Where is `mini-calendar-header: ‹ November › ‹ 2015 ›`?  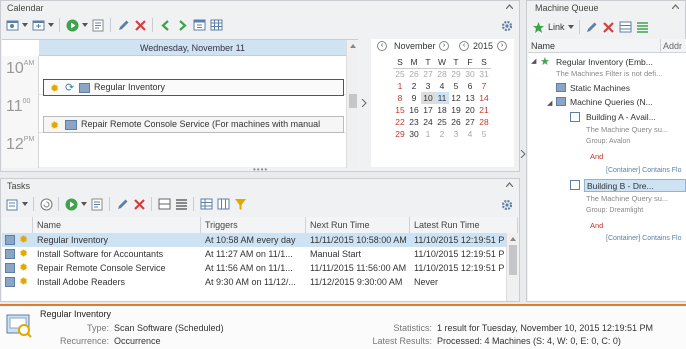 mini-calendar-header: ‹ November › ‹ 2015 › is located at coordinates (442, 47).